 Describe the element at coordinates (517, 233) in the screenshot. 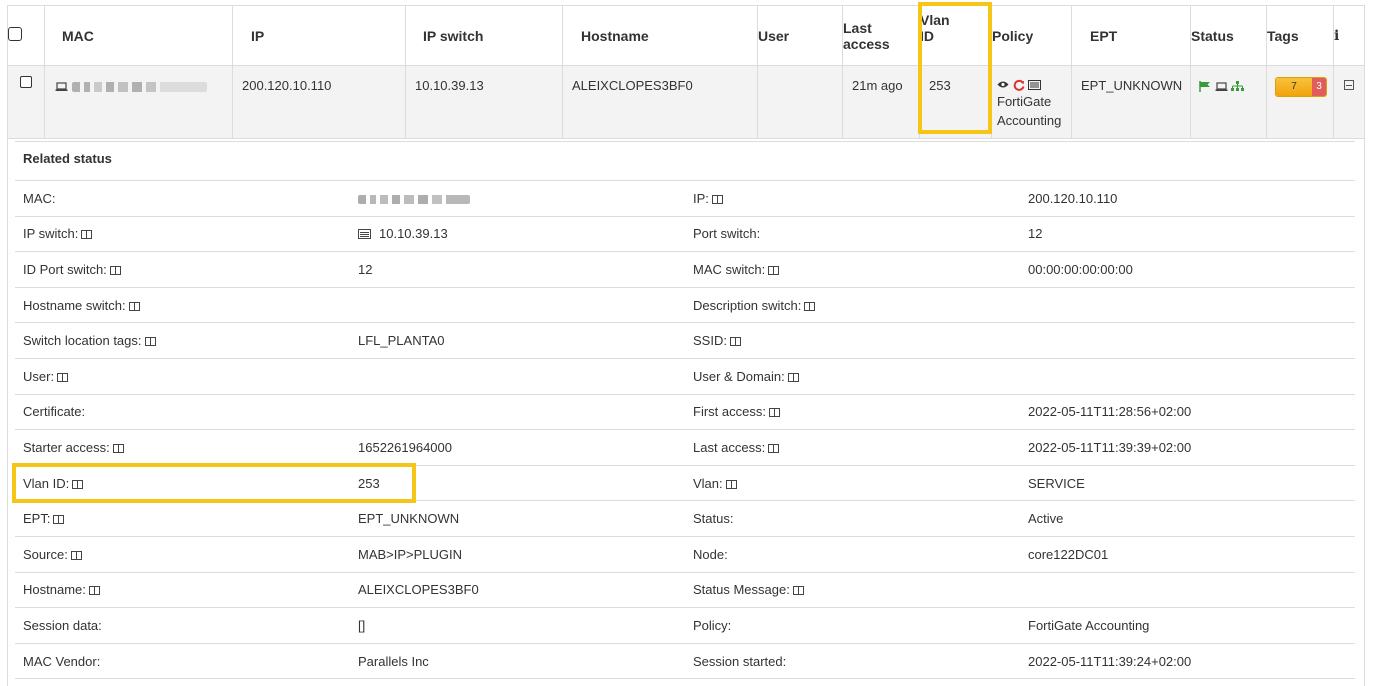

I see `related-value: 10.10.39.13` at that location.